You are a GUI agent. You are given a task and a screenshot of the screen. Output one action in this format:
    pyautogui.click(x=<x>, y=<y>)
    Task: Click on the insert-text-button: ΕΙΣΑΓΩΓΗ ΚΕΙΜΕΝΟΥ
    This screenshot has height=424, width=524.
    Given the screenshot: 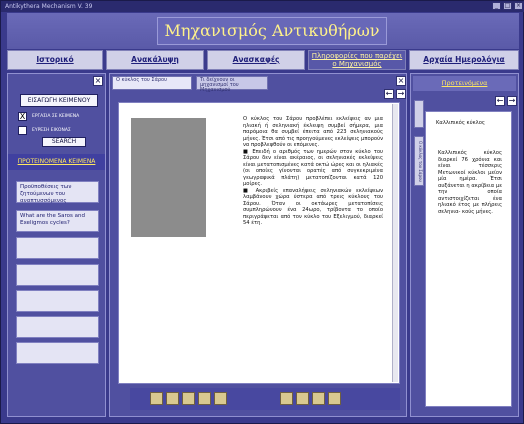 What is the action you would take?
    pyautogui.click(x=59, y=100)
    